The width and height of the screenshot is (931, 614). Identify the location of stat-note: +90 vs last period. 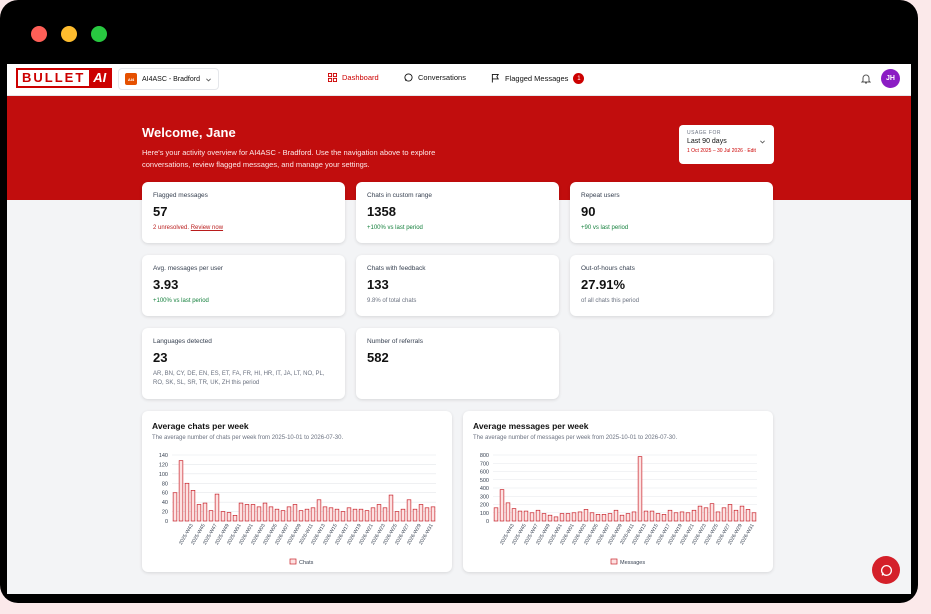
(605, 228).